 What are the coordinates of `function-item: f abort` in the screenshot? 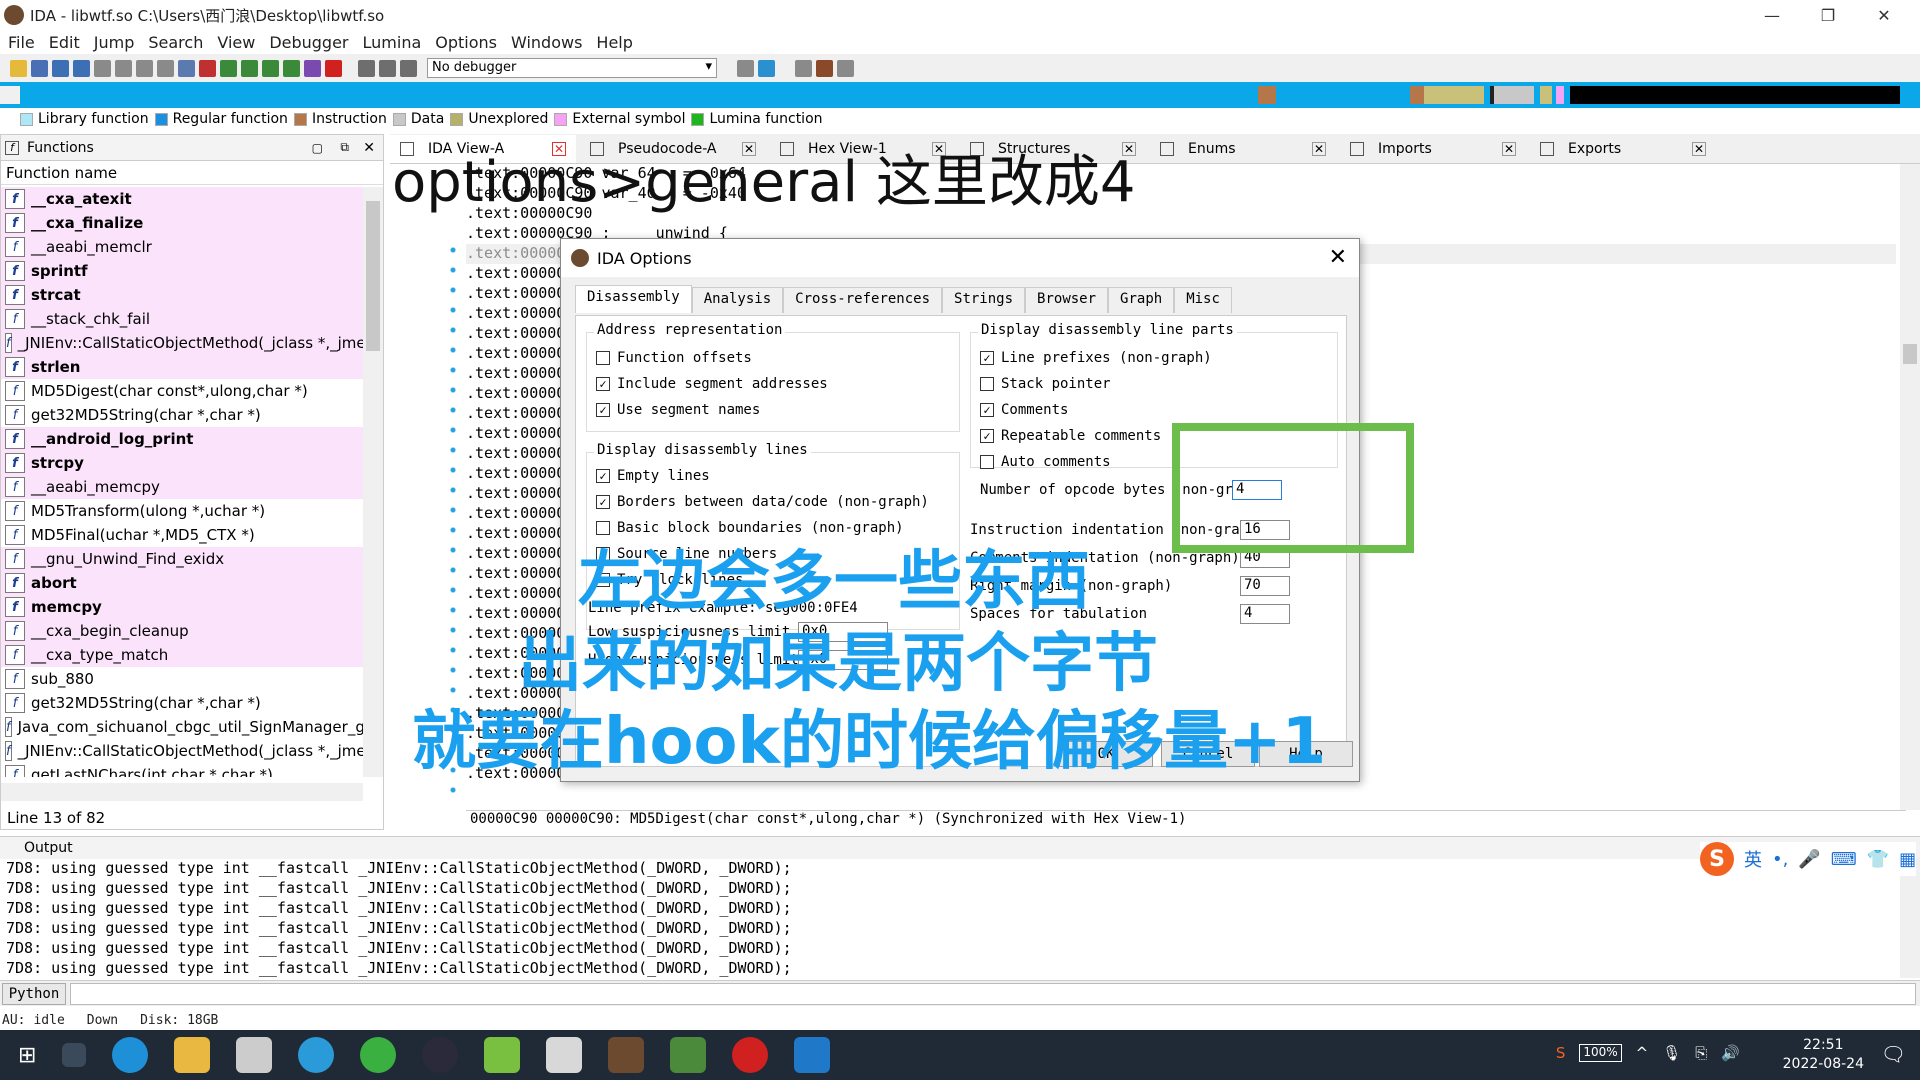 It's located at (182, 583).